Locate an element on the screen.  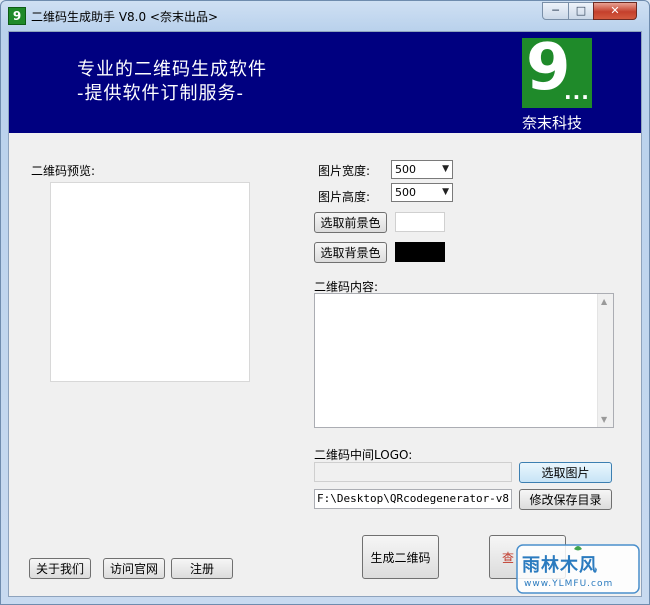
pick-background-button: 选取背景色 is located at coordinates (350, 252).